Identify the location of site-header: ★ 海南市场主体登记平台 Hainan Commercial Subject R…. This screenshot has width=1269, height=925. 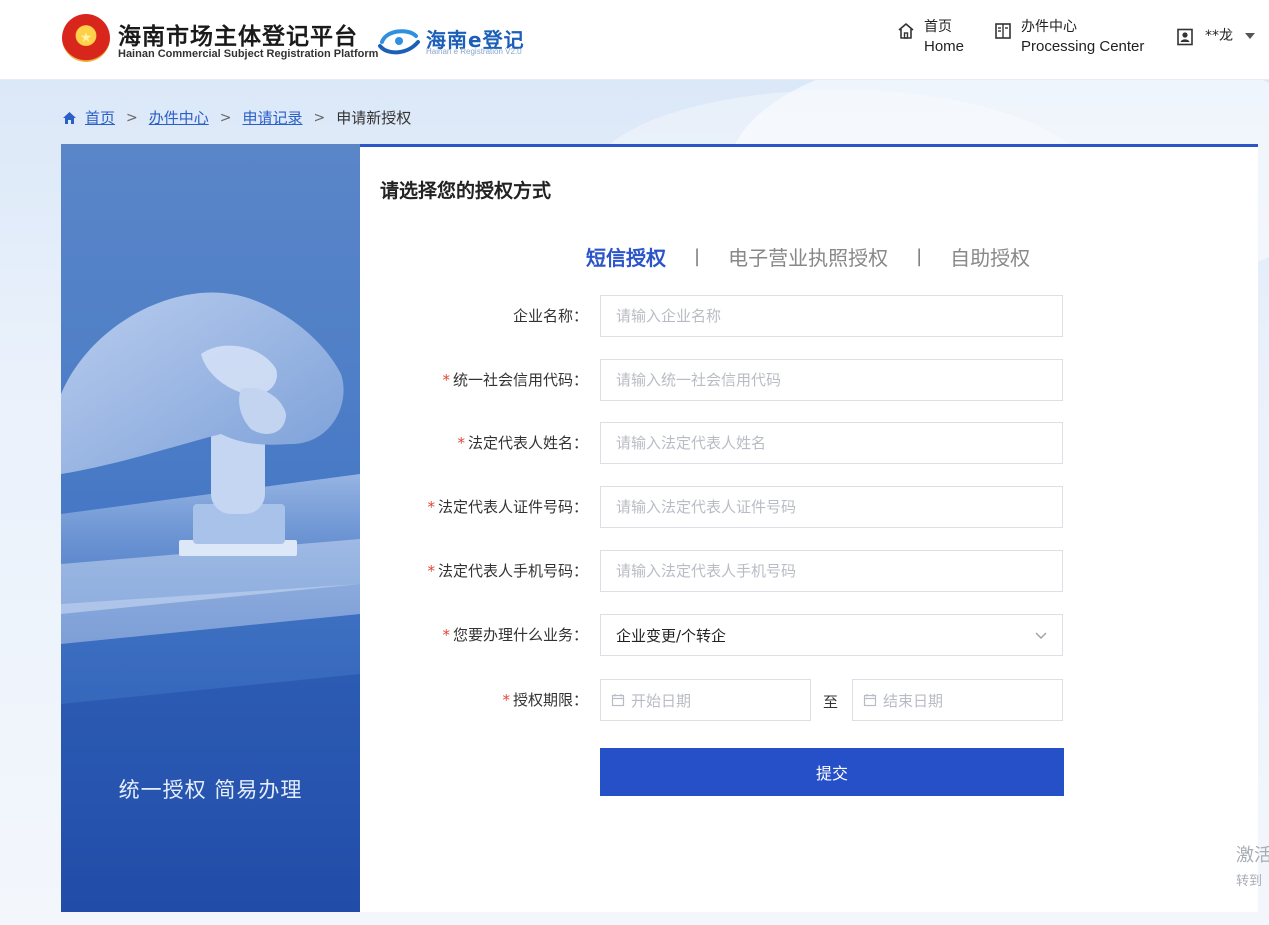
(634, 40).